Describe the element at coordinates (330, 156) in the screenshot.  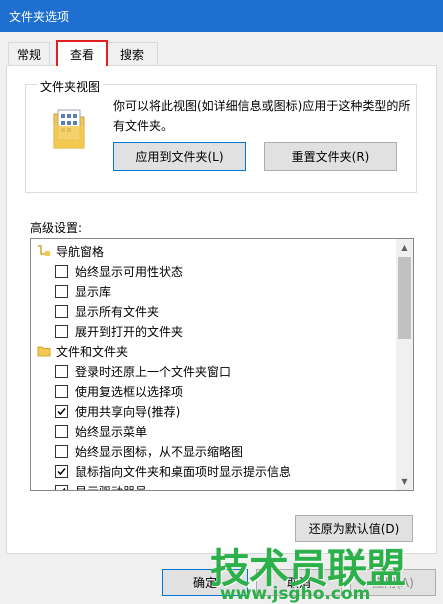
I see `reset-folders-button: 重置文件夹(R)` at that location.